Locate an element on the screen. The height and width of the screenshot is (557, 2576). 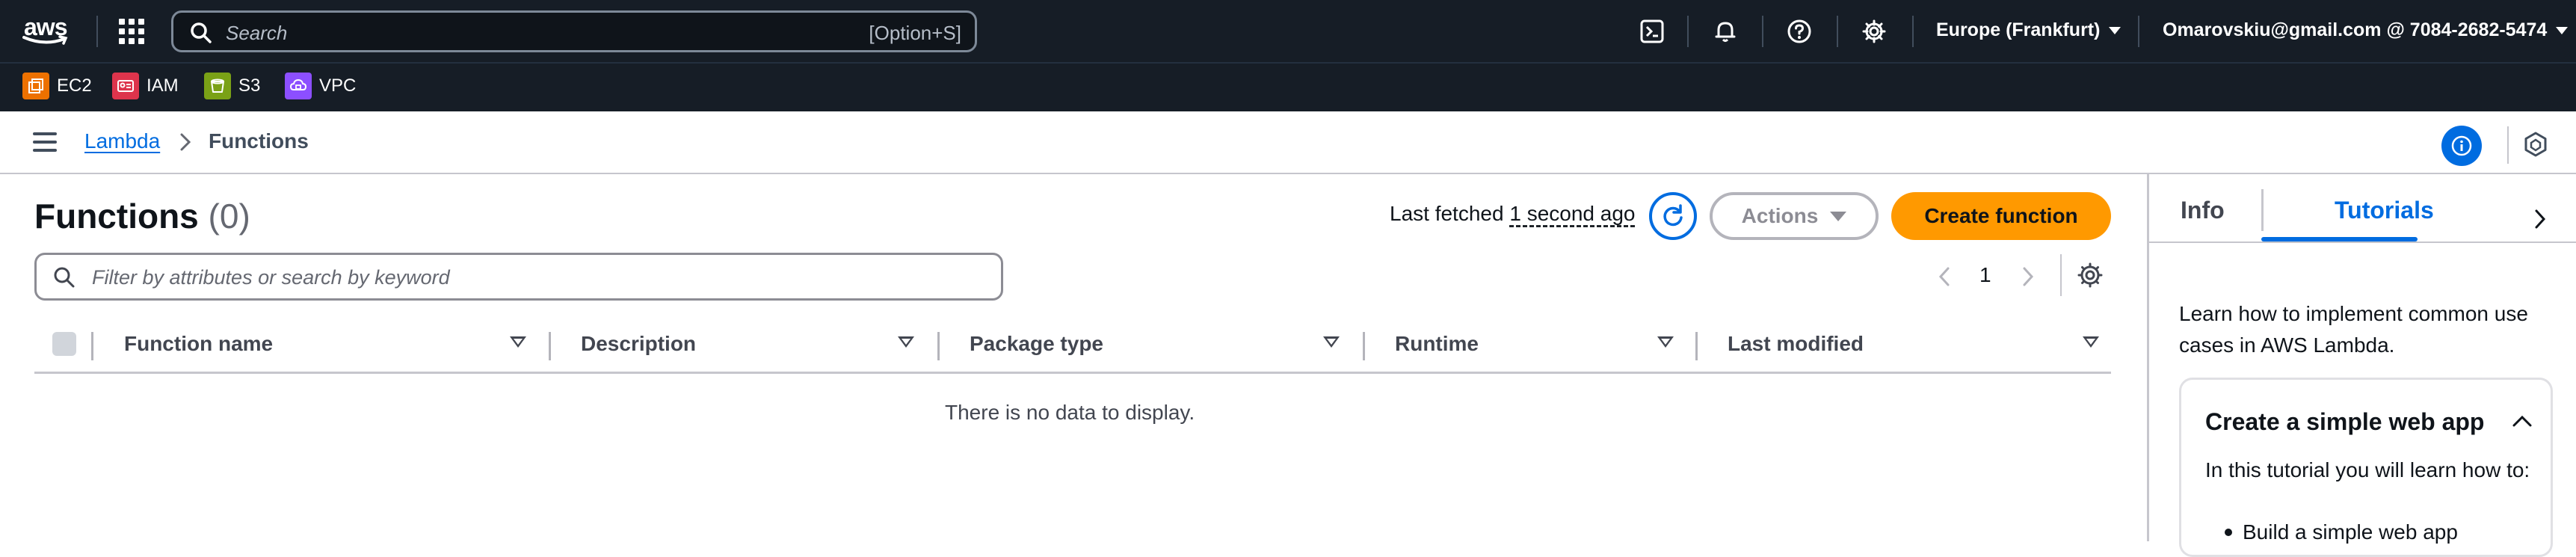
region-label: Europe (Frankfurt) is located at coordinates (2018, 29).